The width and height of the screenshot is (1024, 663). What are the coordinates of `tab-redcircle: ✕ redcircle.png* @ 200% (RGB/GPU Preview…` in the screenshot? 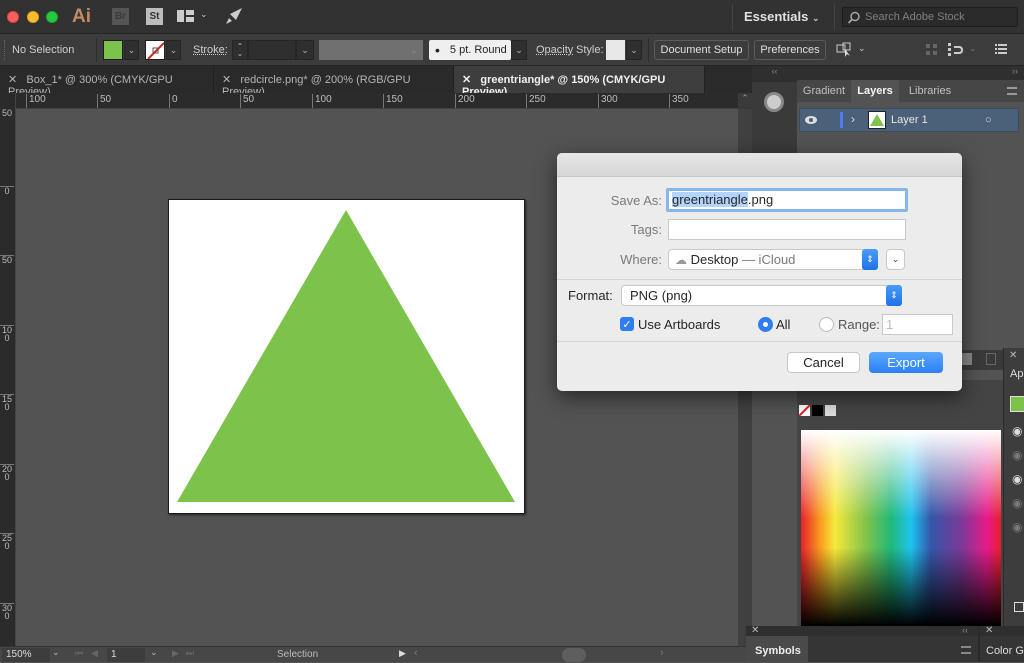 It's located at (334, 82).